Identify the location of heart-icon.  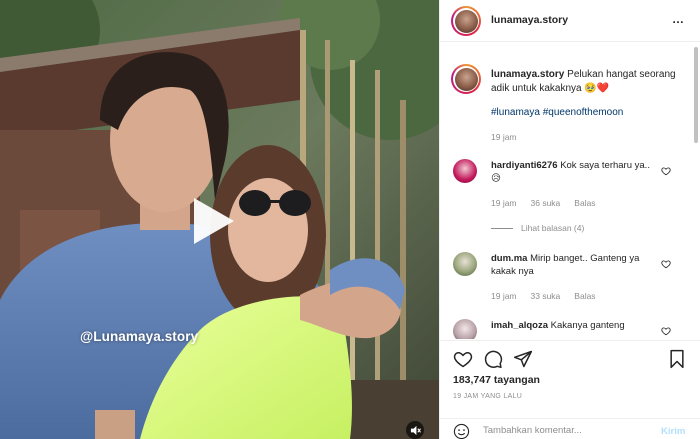
(463, 359).